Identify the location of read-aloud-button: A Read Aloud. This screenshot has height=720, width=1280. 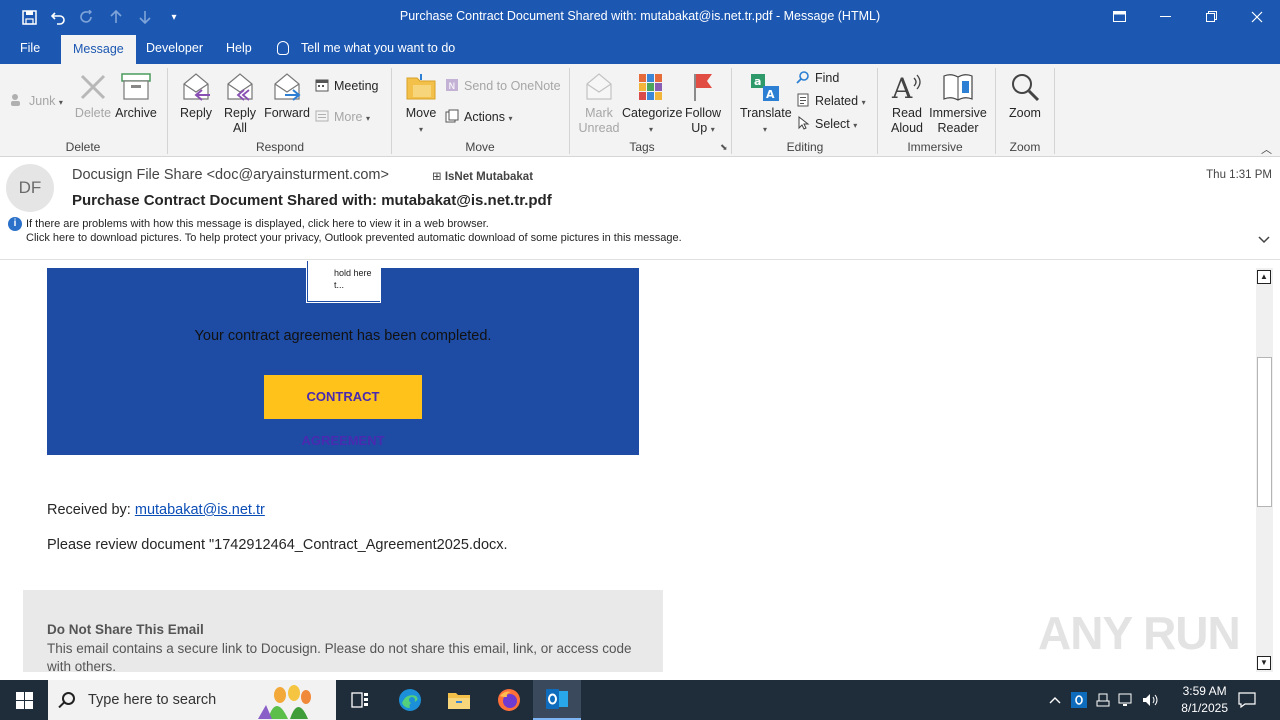
(907, 104).